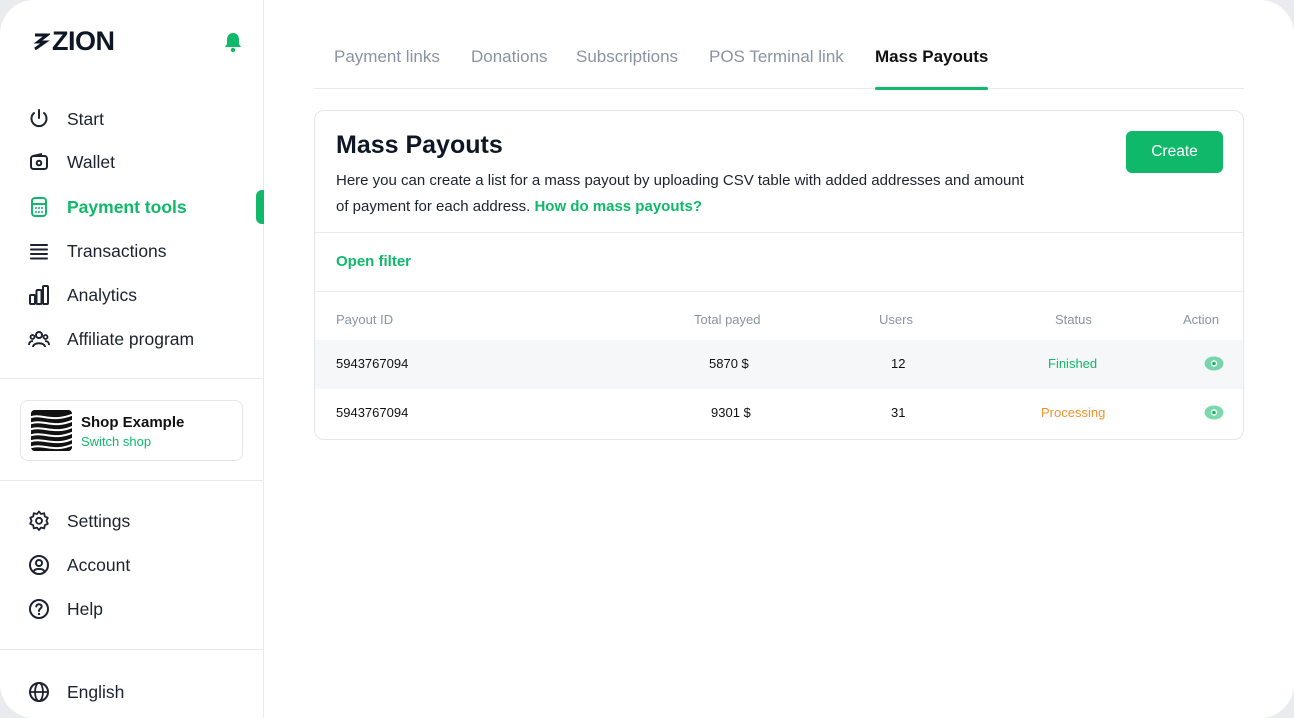  Describe the element at coordinates (146, 692) in the screenshot. I see `language-selector: English` at that location.